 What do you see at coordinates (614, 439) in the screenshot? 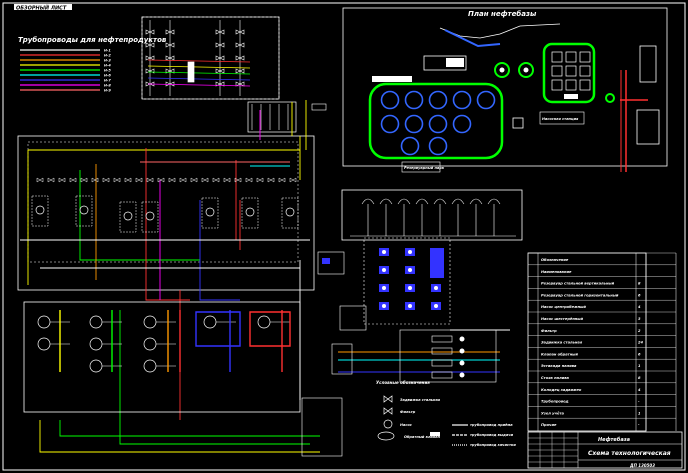
I see `title-block-project: Нефтебаза` at bounding box center [614, 439].